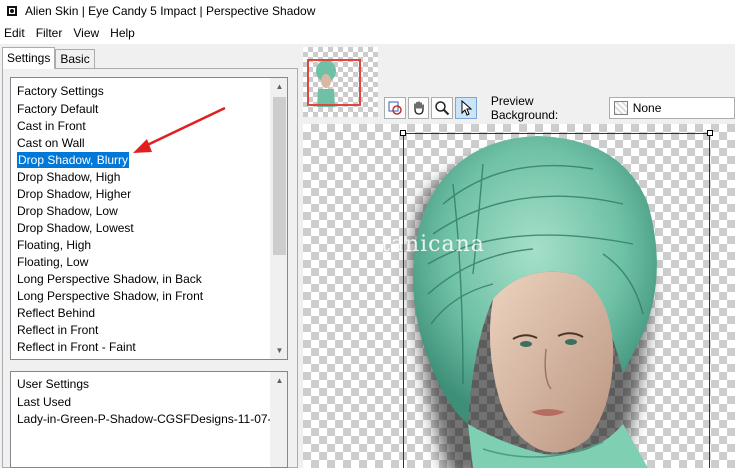 The height and width of the screenshot is (468, 735). I want to click on hand-icon, so click(418, 108).